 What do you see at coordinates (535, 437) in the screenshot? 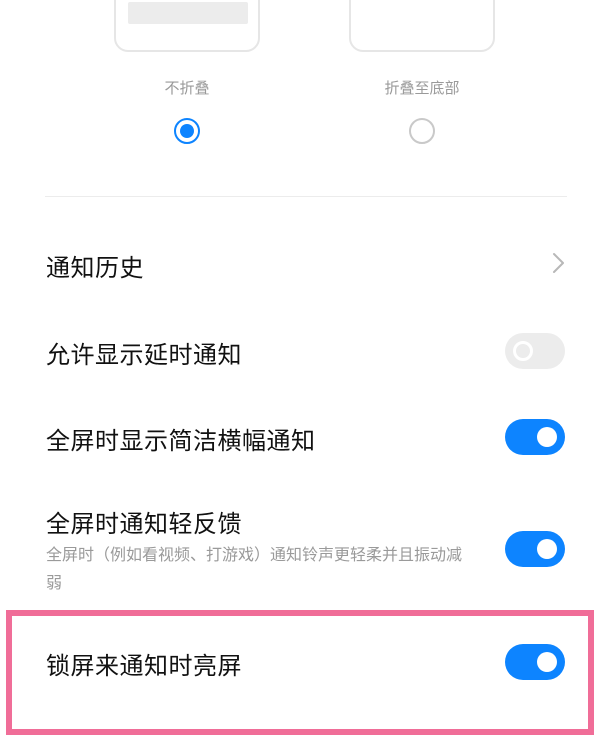
I see `fullscreen-banner-toggle` at bounding box center [535, 437].